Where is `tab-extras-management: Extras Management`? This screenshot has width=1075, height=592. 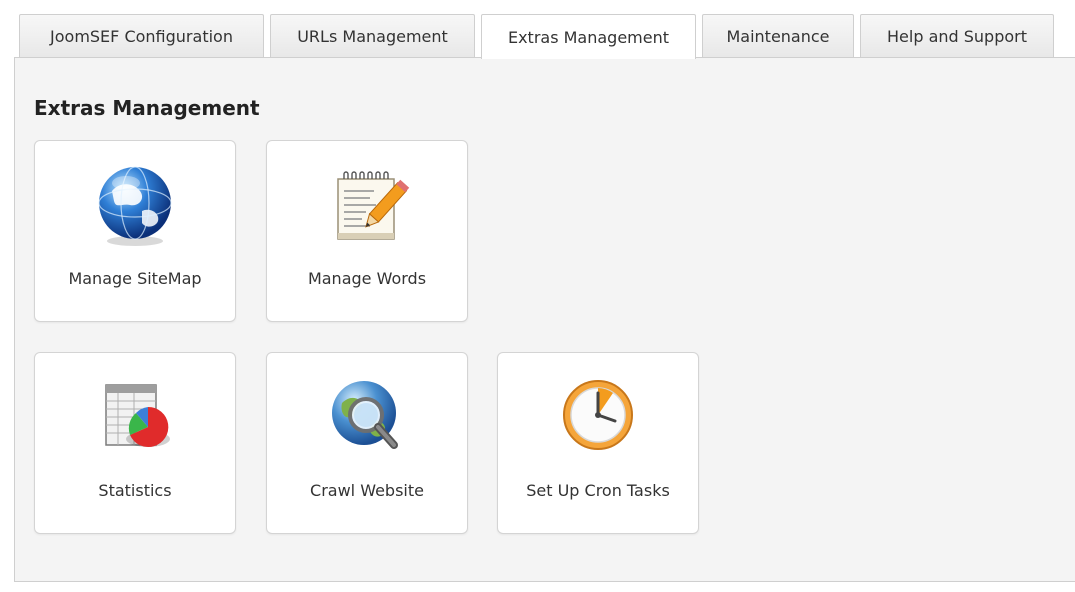 tab-extras-management: Extras Management is located at coordinates (588, 36).